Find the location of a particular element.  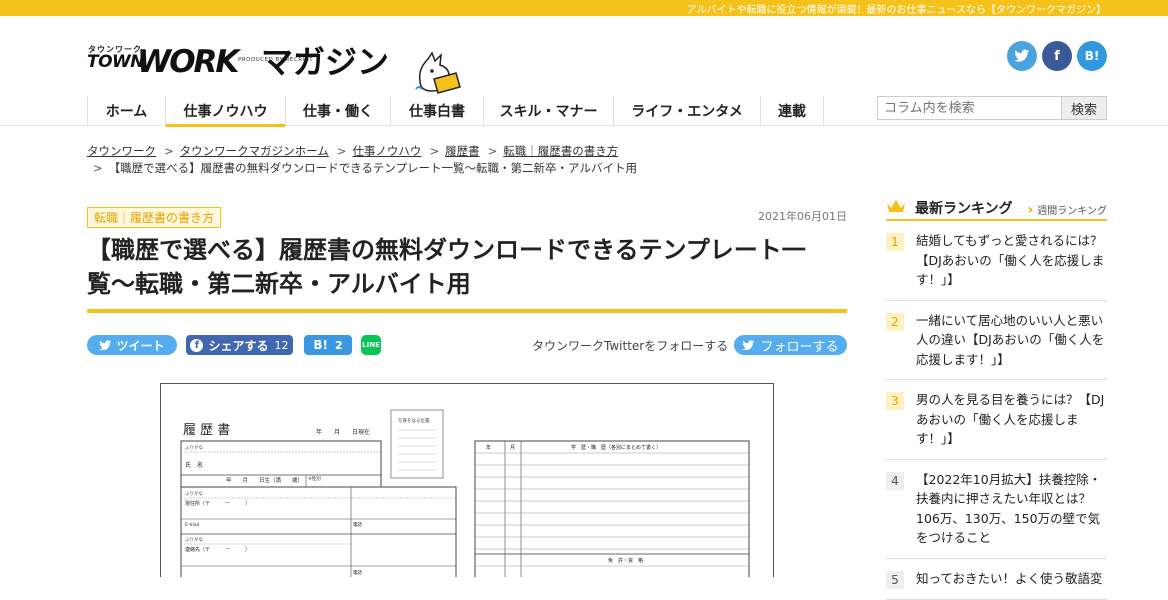

facebook-icon: f is located at coordinates (1057, 56).